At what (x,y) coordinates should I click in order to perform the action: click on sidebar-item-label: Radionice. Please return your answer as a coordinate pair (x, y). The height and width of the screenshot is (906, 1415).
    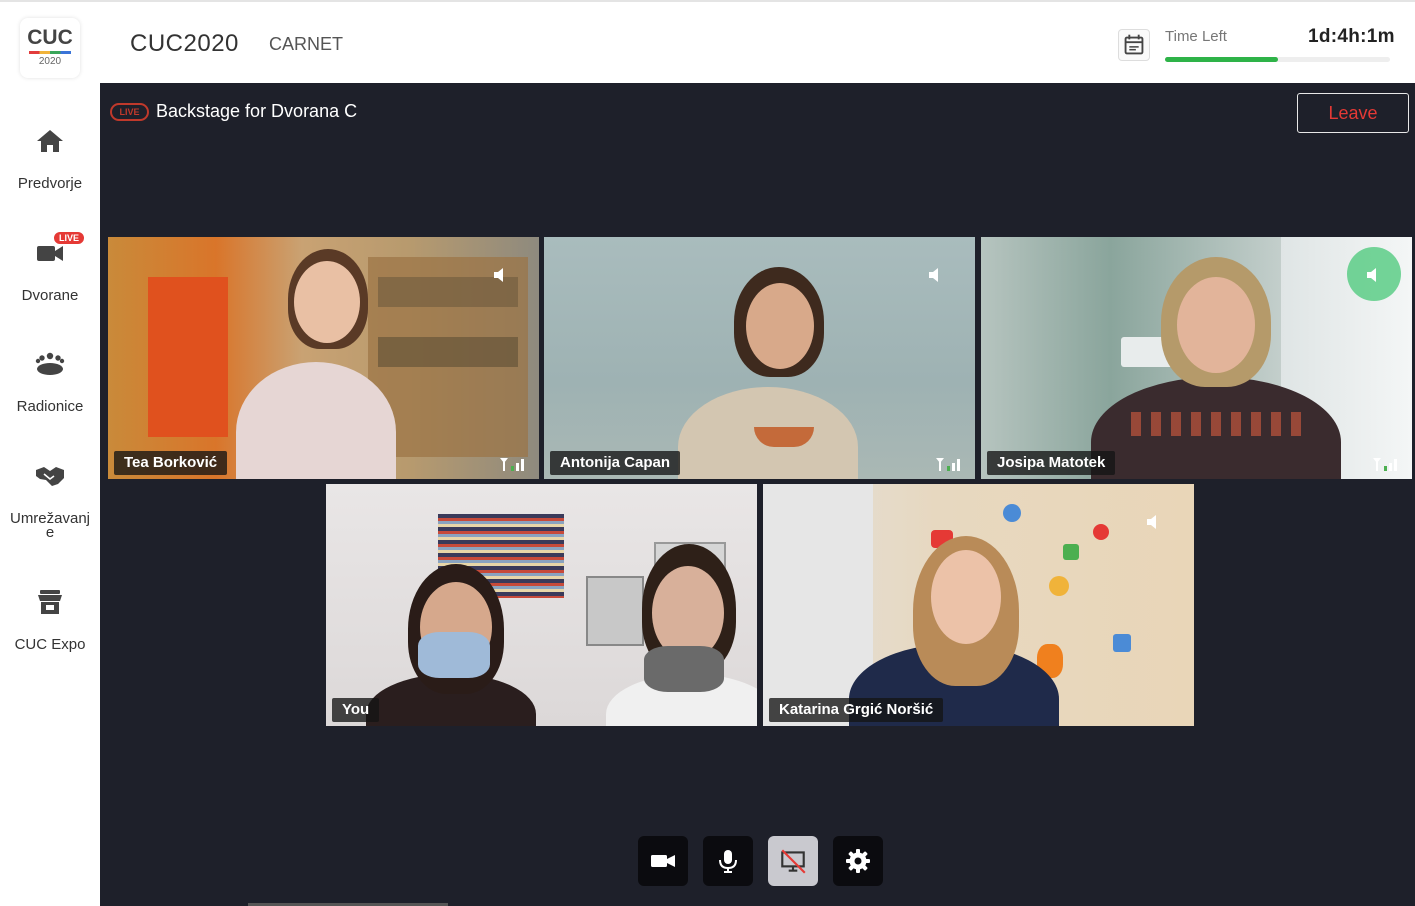
    Looking at the image, I should click on (50, 406).